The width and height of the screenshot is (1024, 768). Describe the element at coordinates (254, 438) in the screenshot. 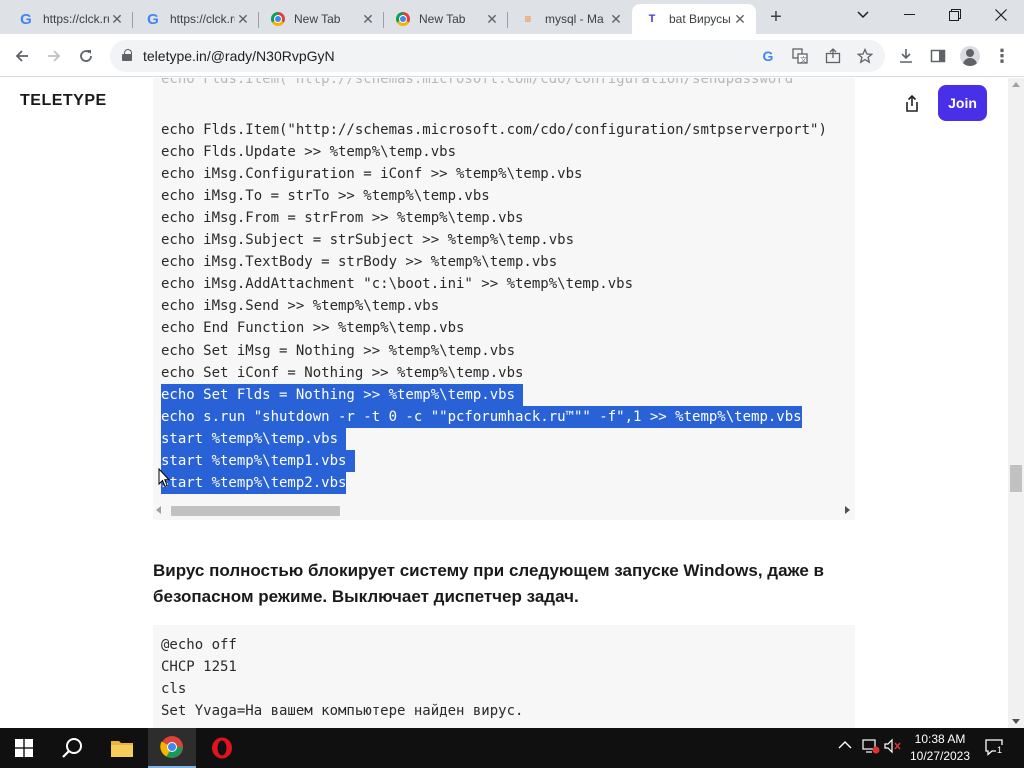

I see `code-line: start %temp%\temp.vbs` at that location.